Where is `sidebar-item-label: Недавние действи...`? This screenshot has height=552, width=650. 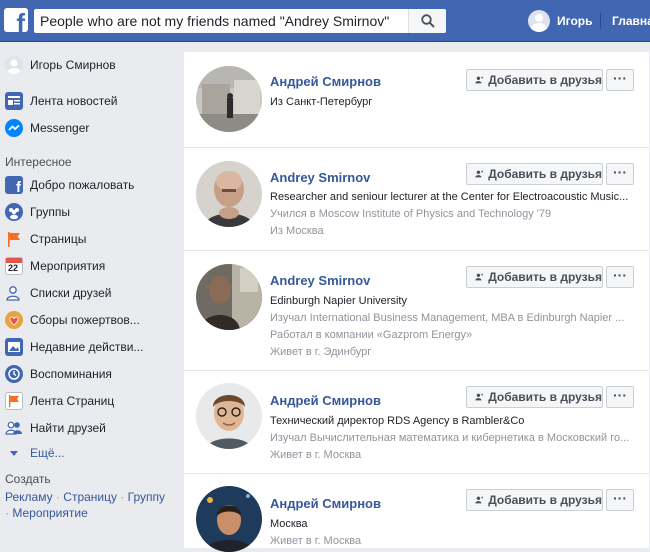
sidebar-item-label: Недавние действи... is located at coordinates (87, 347).